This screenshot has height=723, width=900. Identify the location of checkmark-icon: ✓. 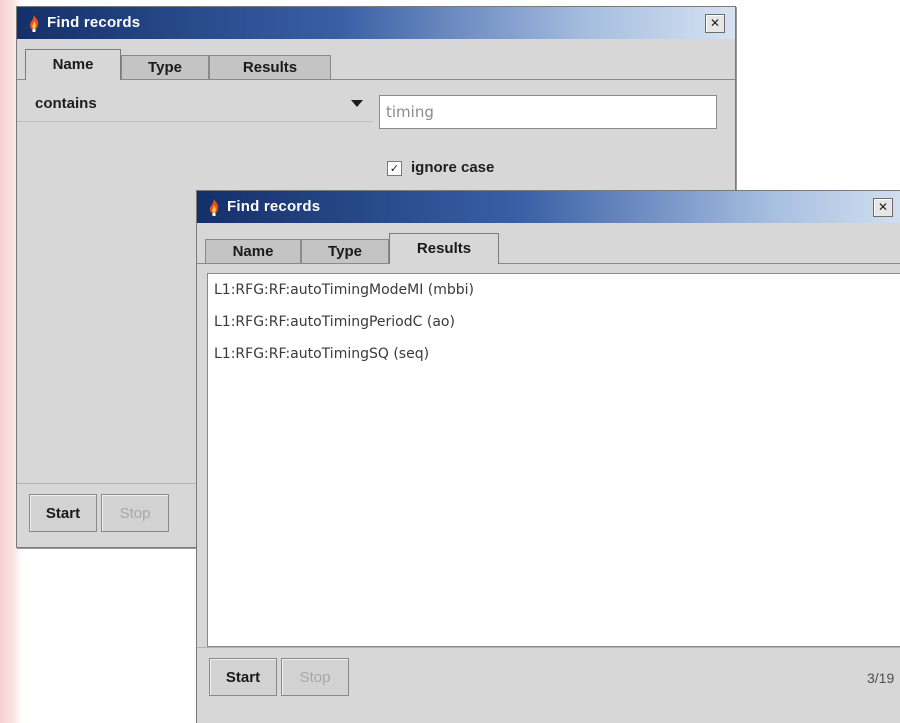
(394, 168).